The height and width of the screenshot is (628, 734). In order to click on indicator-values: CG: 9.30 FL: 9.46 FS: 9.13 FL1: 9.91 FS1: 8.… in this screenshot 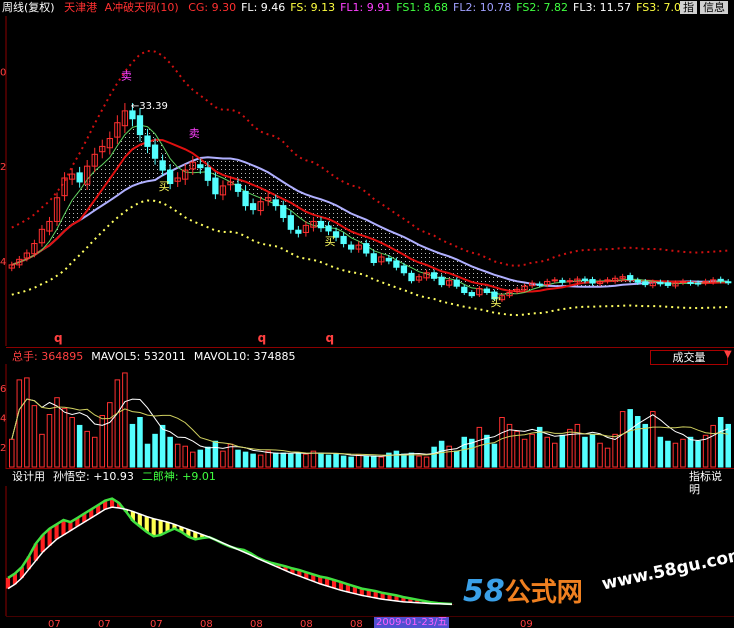, I will do `click(431, 7)`.